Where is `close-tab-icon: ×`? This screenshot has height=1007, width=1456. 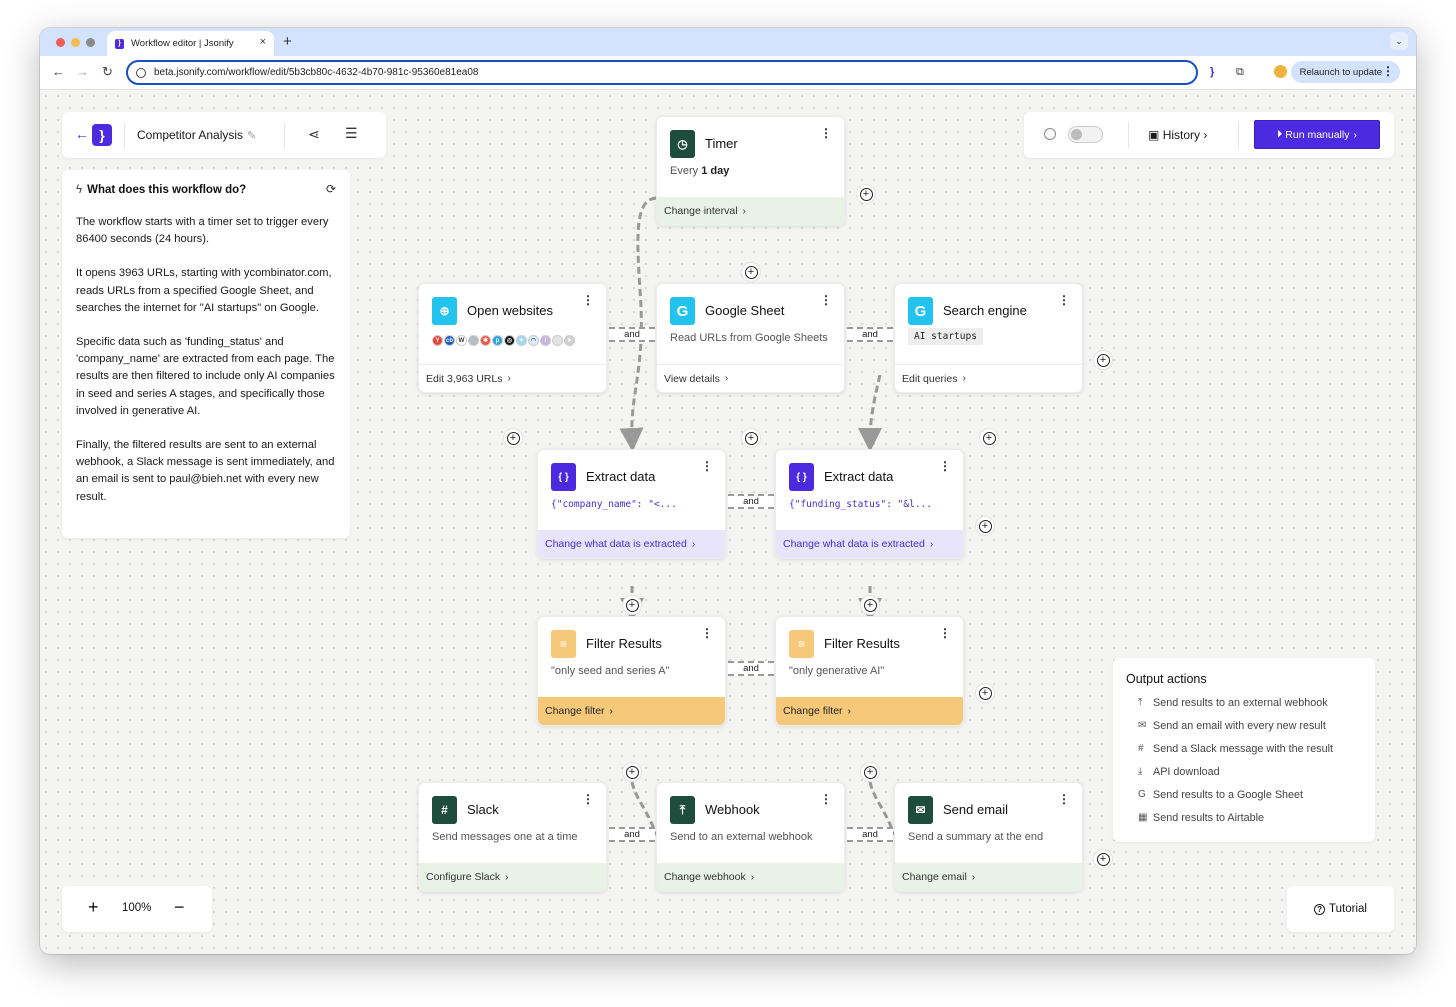
close-tab-icon: × is located at coordinates (263, 42).